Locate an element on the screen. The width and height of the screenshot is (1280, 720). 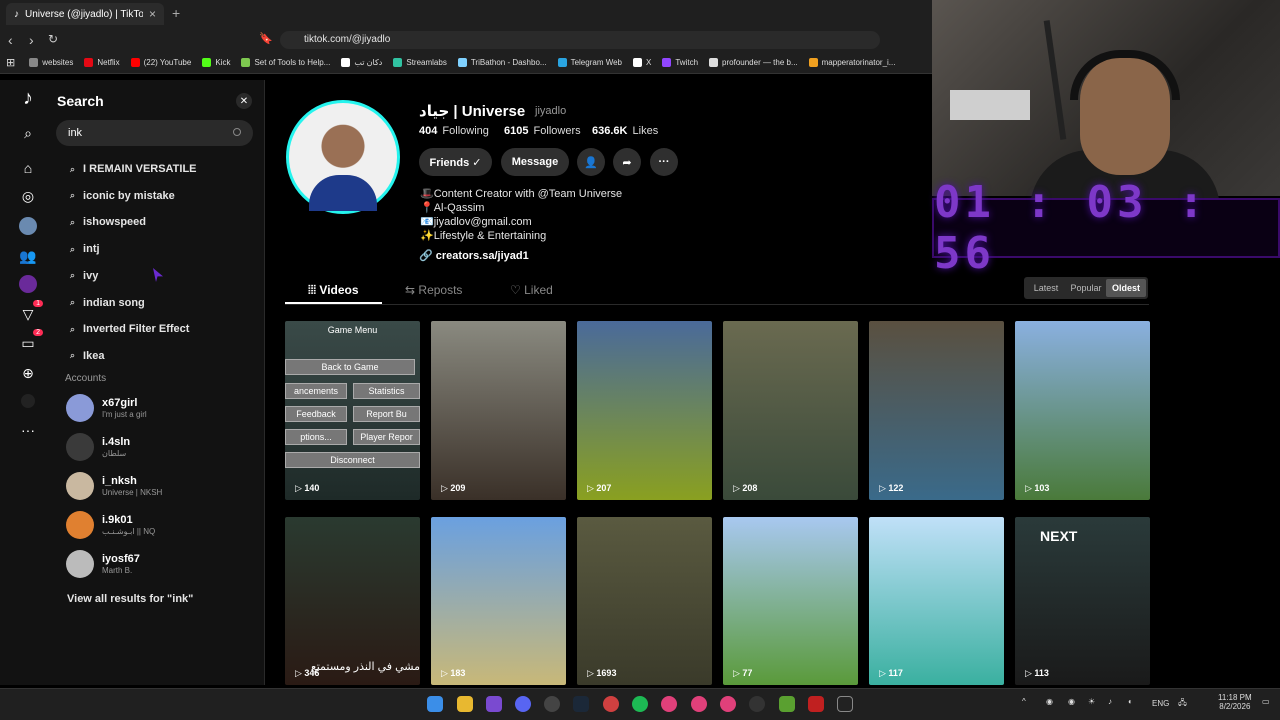
bookmark-item: دكان تب is located at coordinates (361, 62).